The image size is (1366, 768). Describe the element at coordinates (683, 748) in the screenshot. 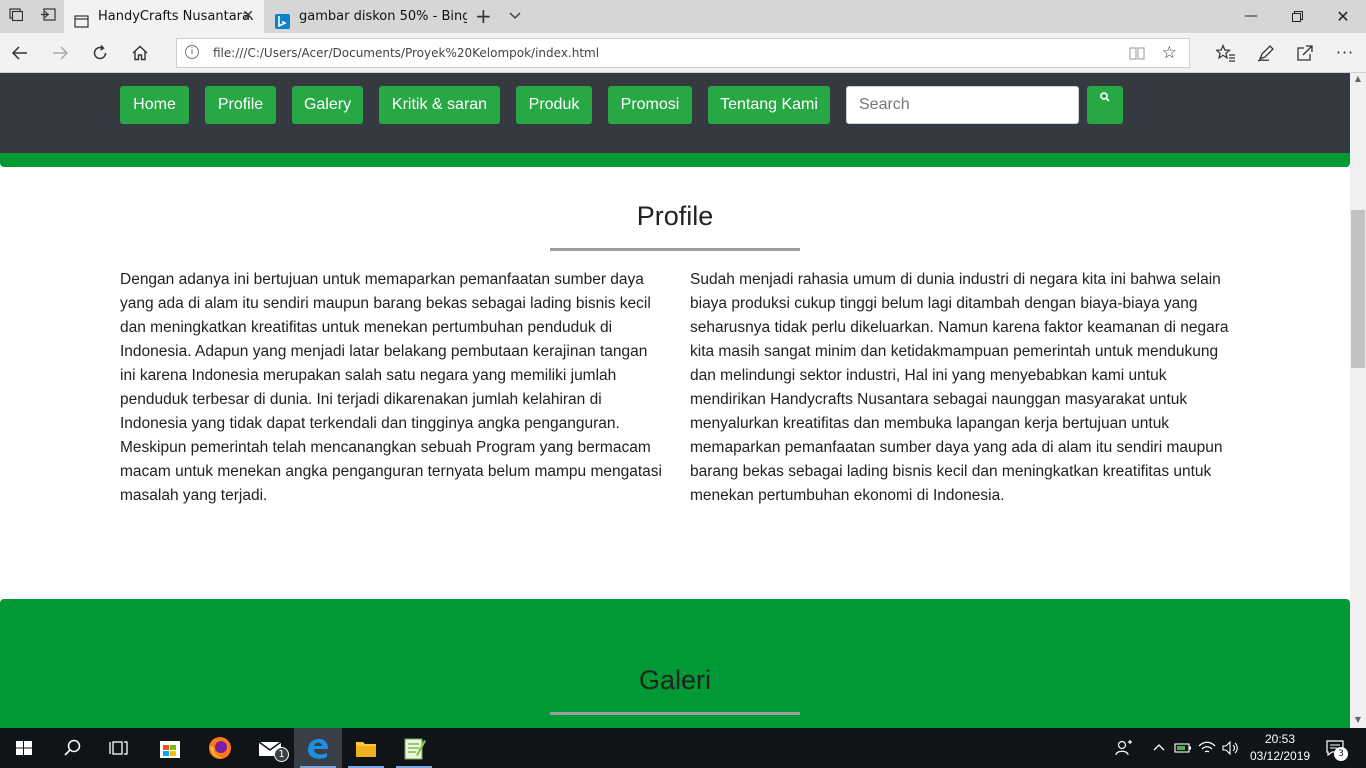

I see `windows-taskbar: 1 20:53 03/12/2019 3` at that location.